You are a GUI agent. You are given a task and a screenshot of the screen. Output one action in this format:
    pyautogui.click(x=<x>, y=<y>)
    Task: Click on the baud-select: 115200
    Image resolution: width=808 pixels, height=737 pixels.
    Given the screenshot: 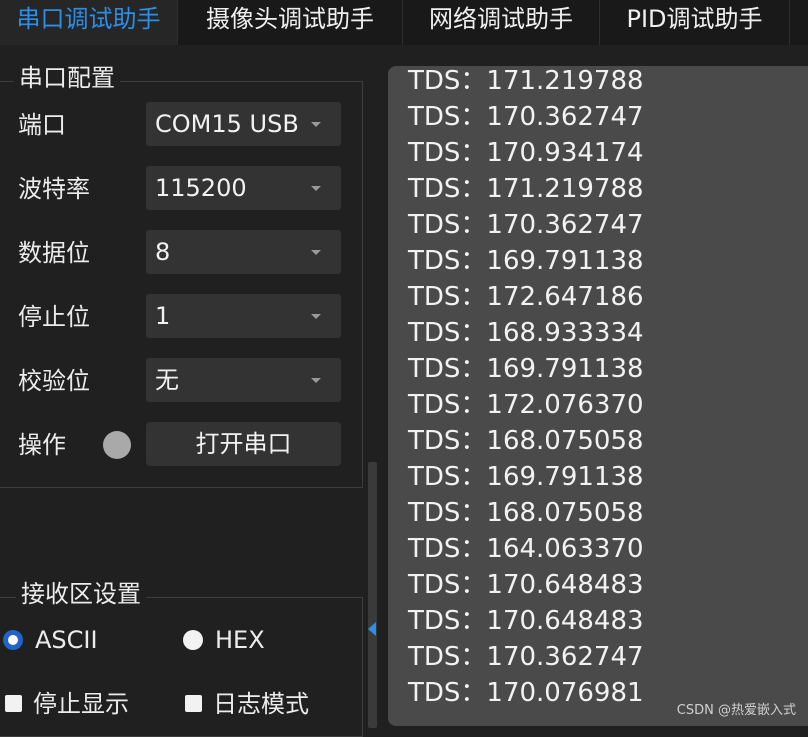 What is the action you would take?
    pyautogui.click(x=243, y=188)
    